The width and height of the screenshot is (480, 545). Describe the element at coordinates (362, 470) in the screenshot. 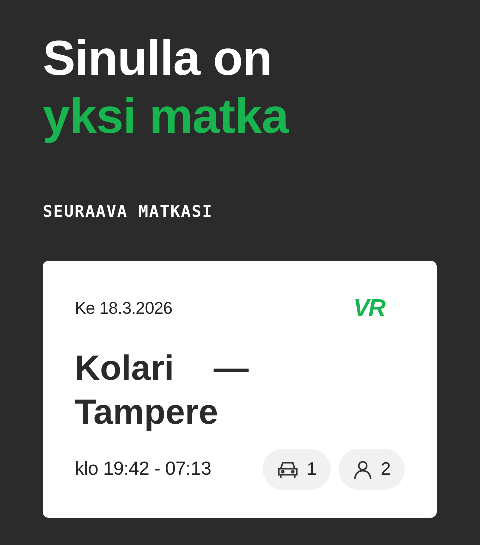

I see `person-icon` at that location.